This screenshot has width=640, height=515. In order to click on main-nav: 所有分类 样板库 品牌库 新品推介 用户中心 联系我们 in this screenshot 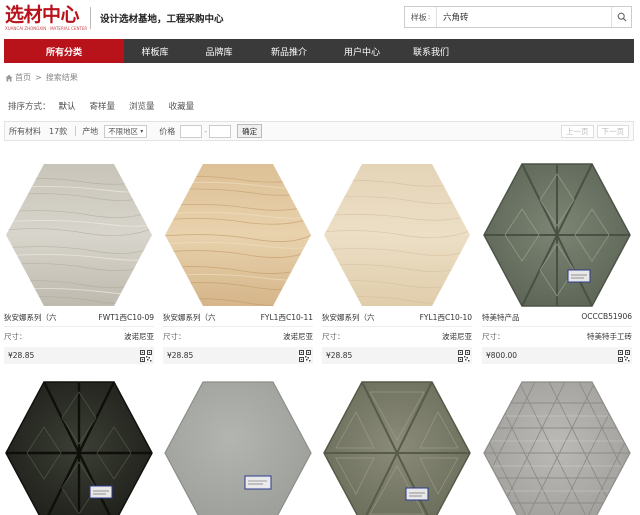, I will do `click(319, 51)`.